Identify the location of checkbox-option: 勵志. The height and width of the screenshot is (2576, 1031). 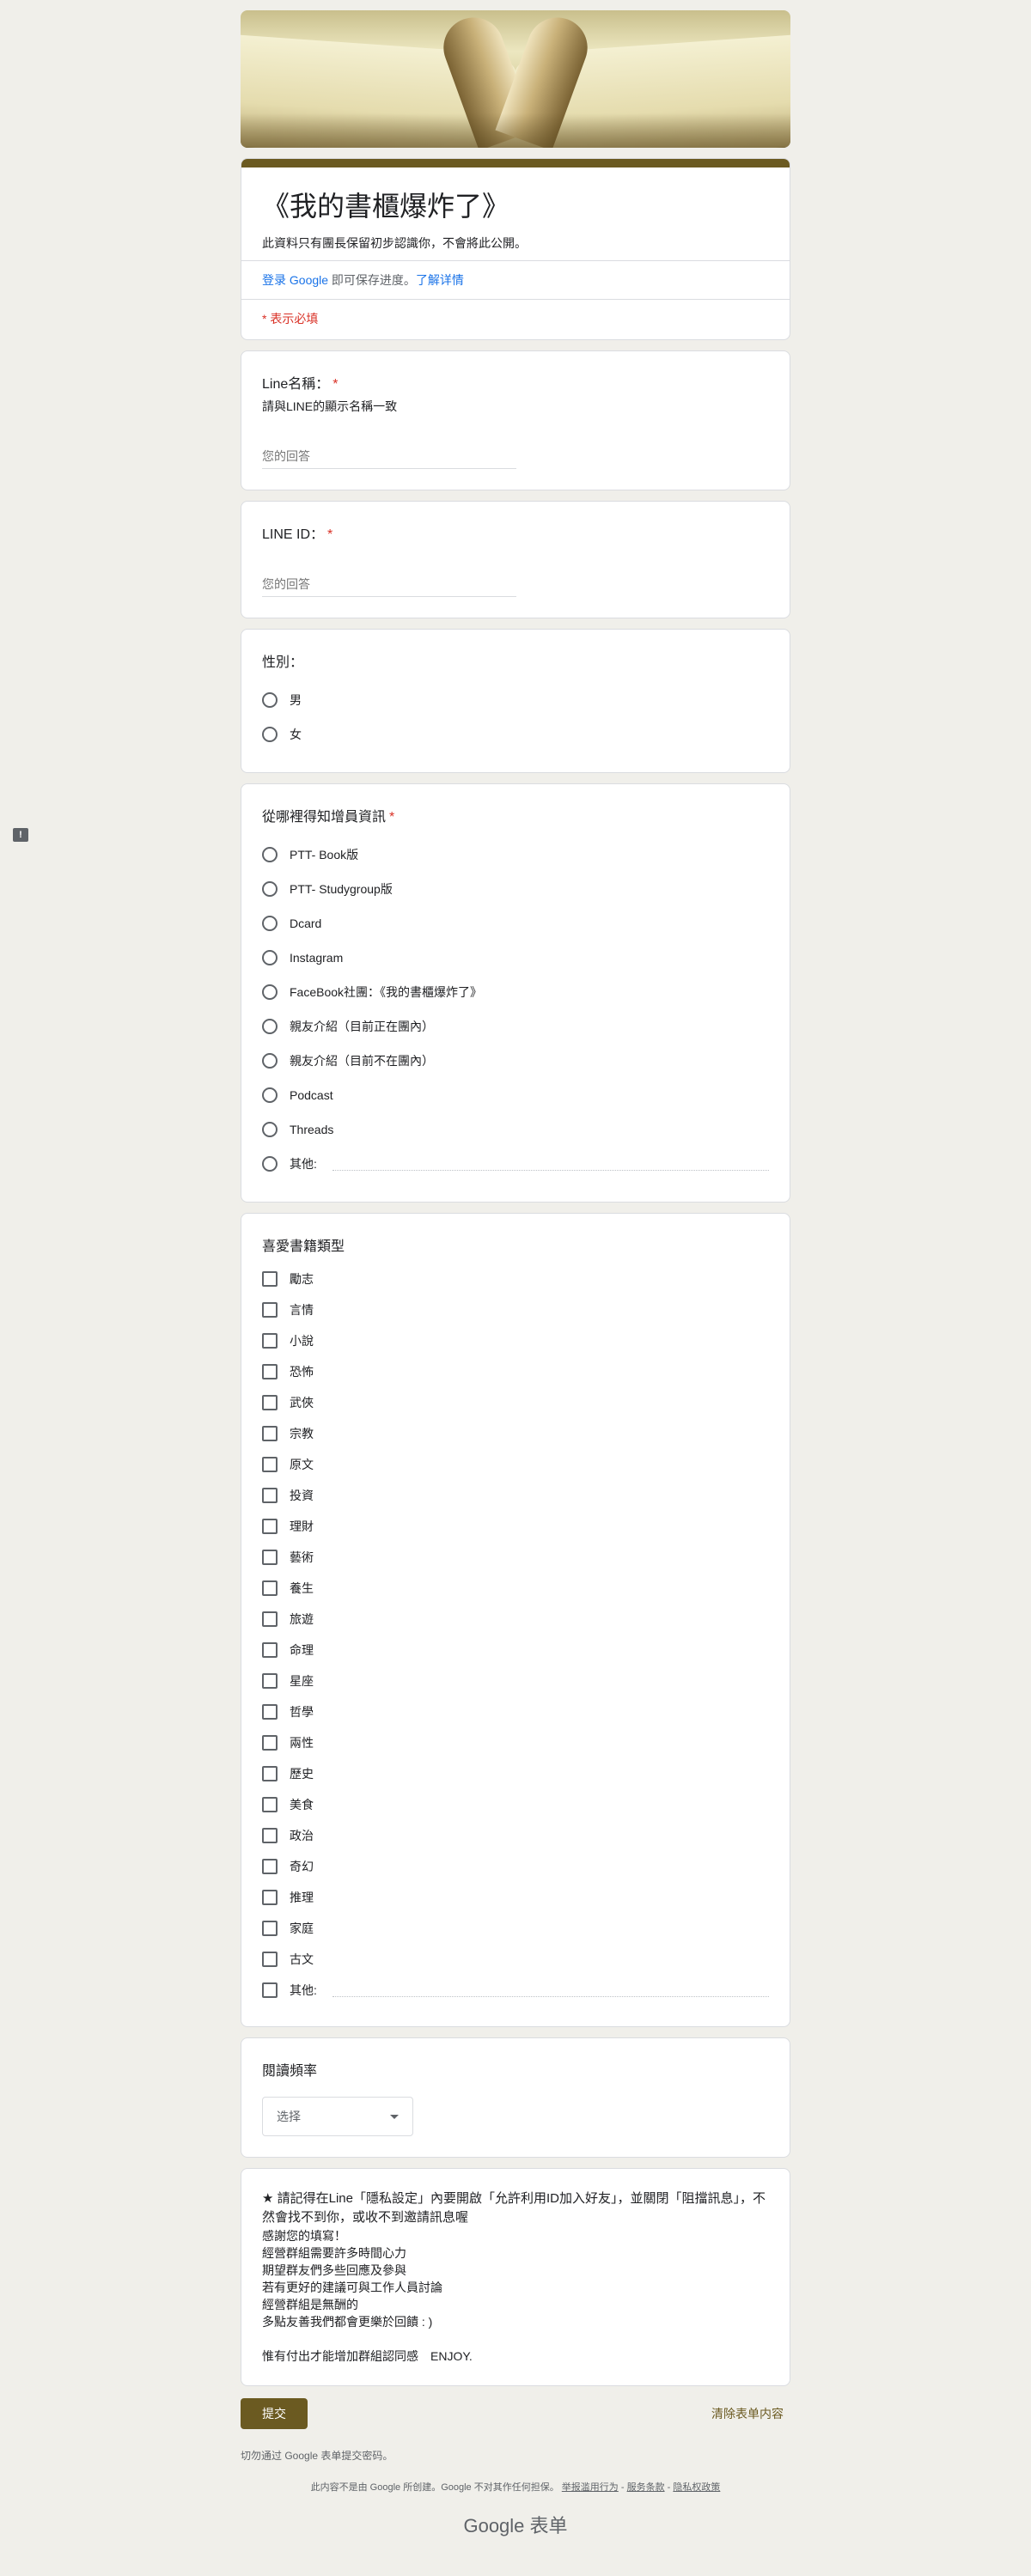
(515, 1279).